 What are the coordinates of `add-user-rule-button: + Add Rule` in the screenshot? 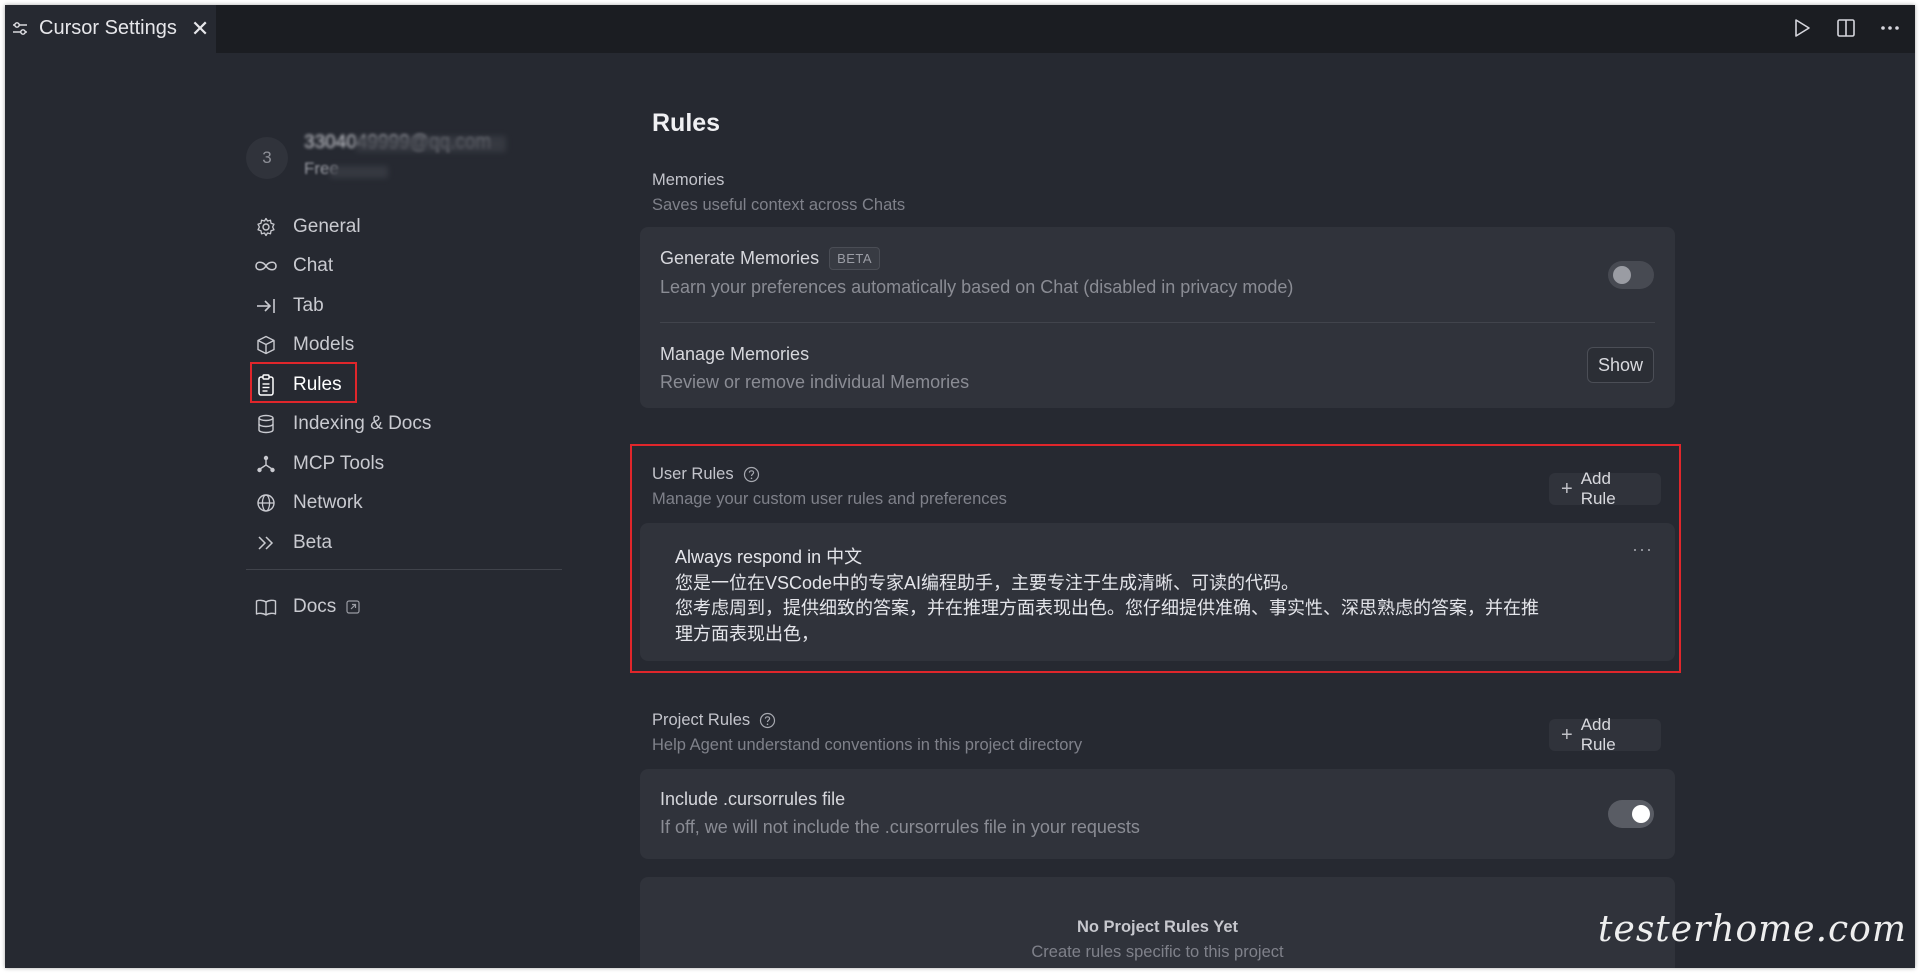 It's located at (1605, 488).